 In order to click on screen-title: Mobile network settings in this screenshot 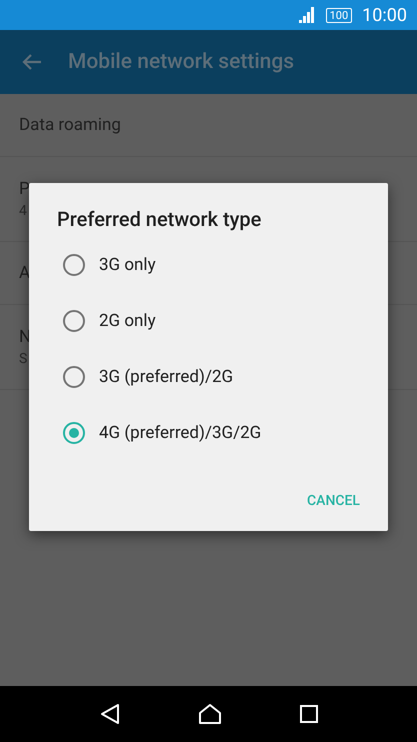, I will do `click(181, 62)`.